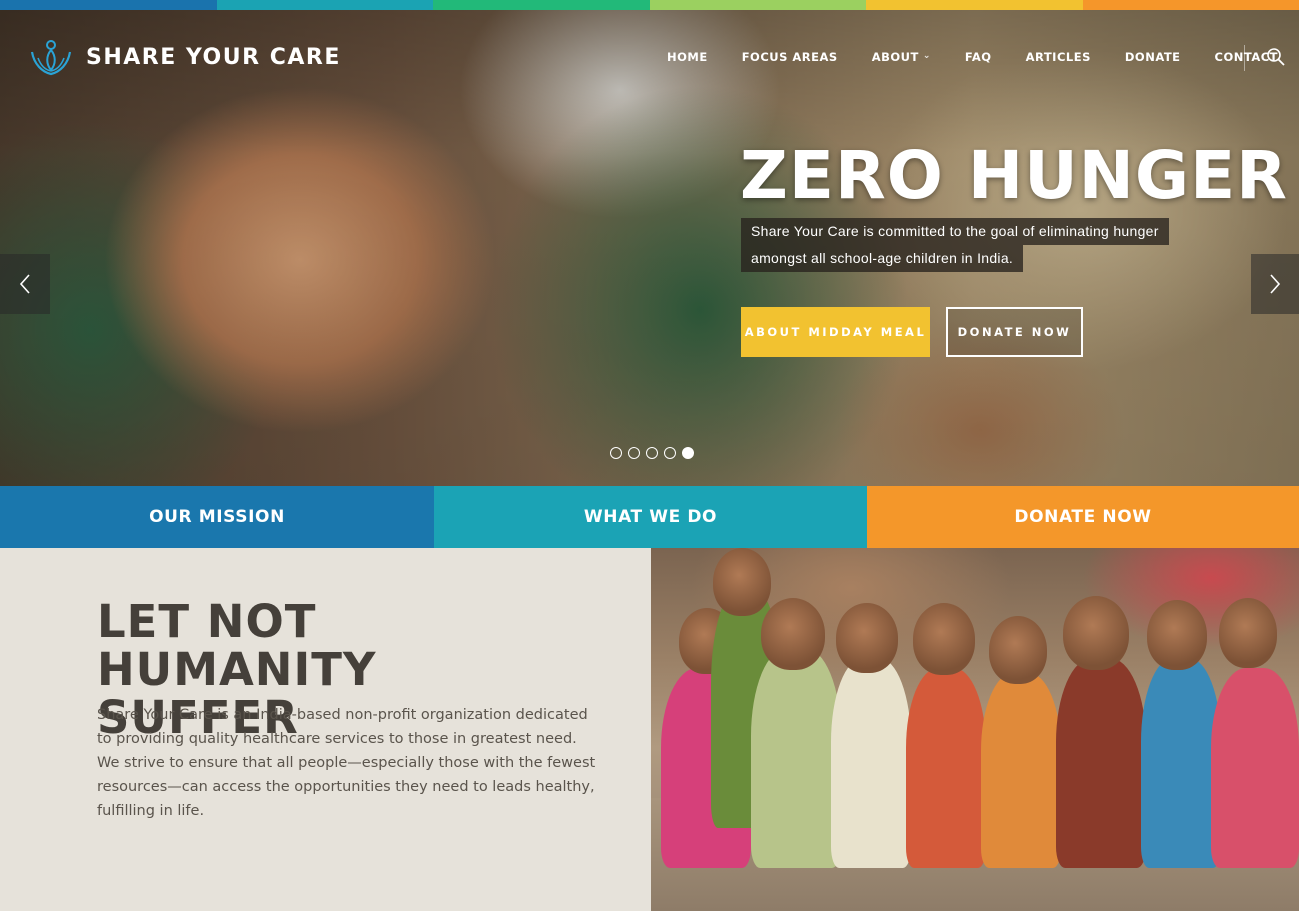 Image resolution: width=1299 pixels, height=911 pixels. I want to click on tab-donate-now: DONATE NOW, so click(1083, 517).